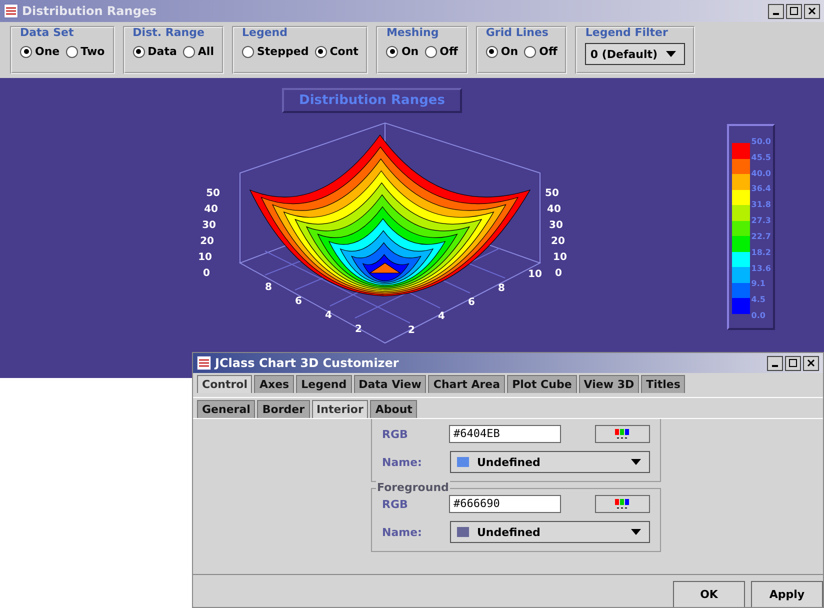 The image size is (824, 608). What do you see at coordinates (89, 11) in the screenshot?
I see `window-title: Distribution Ranges` at bounding box center [89, 11].